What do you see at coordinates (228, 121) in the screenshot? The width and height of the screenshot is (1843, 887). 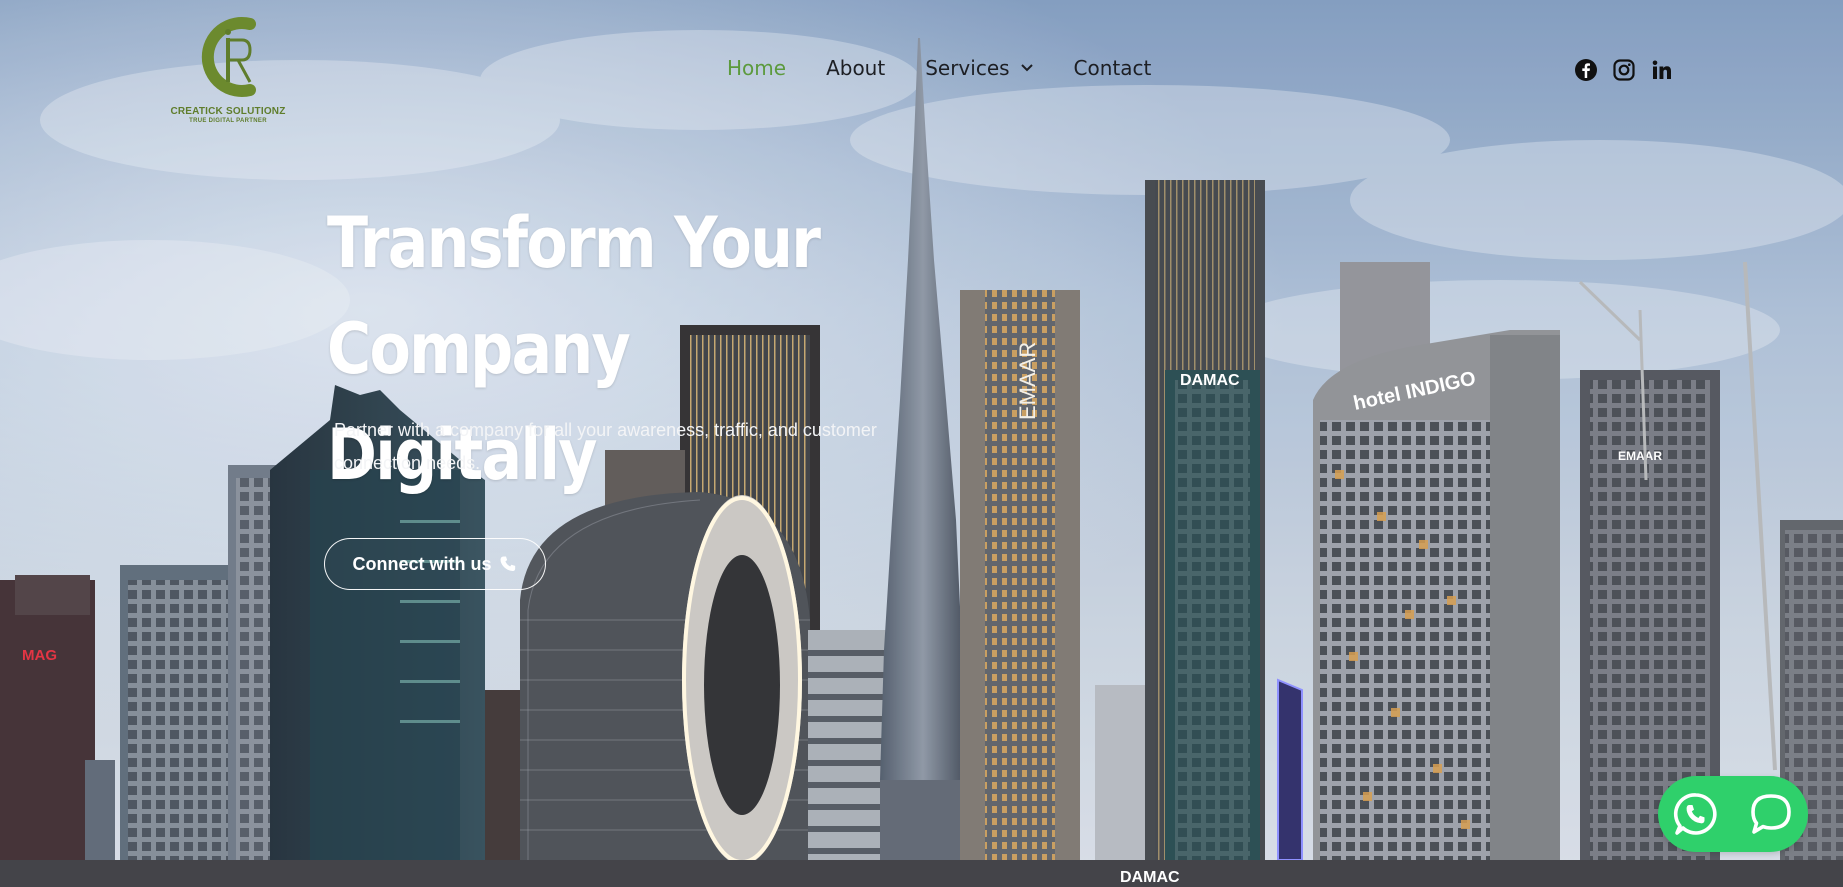 I see `brand-tagline: TRUE DIGITAL PARTNER` at bounding box center [228, 121].